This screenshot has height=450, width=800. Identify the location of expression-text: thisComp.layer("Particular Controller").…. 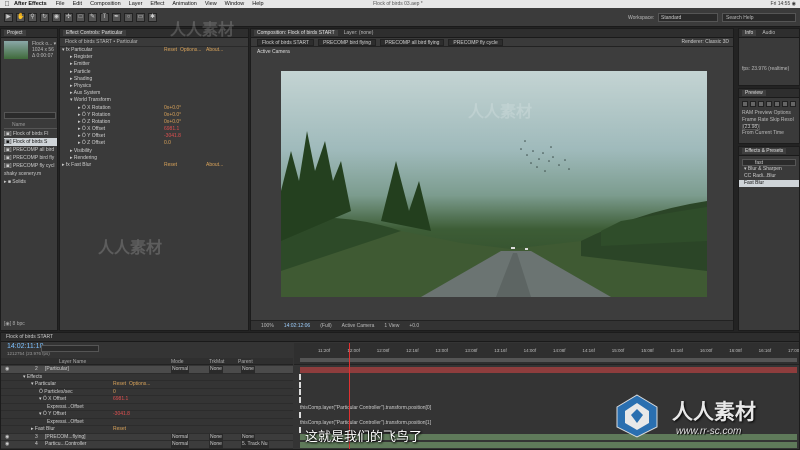
(365, 423).